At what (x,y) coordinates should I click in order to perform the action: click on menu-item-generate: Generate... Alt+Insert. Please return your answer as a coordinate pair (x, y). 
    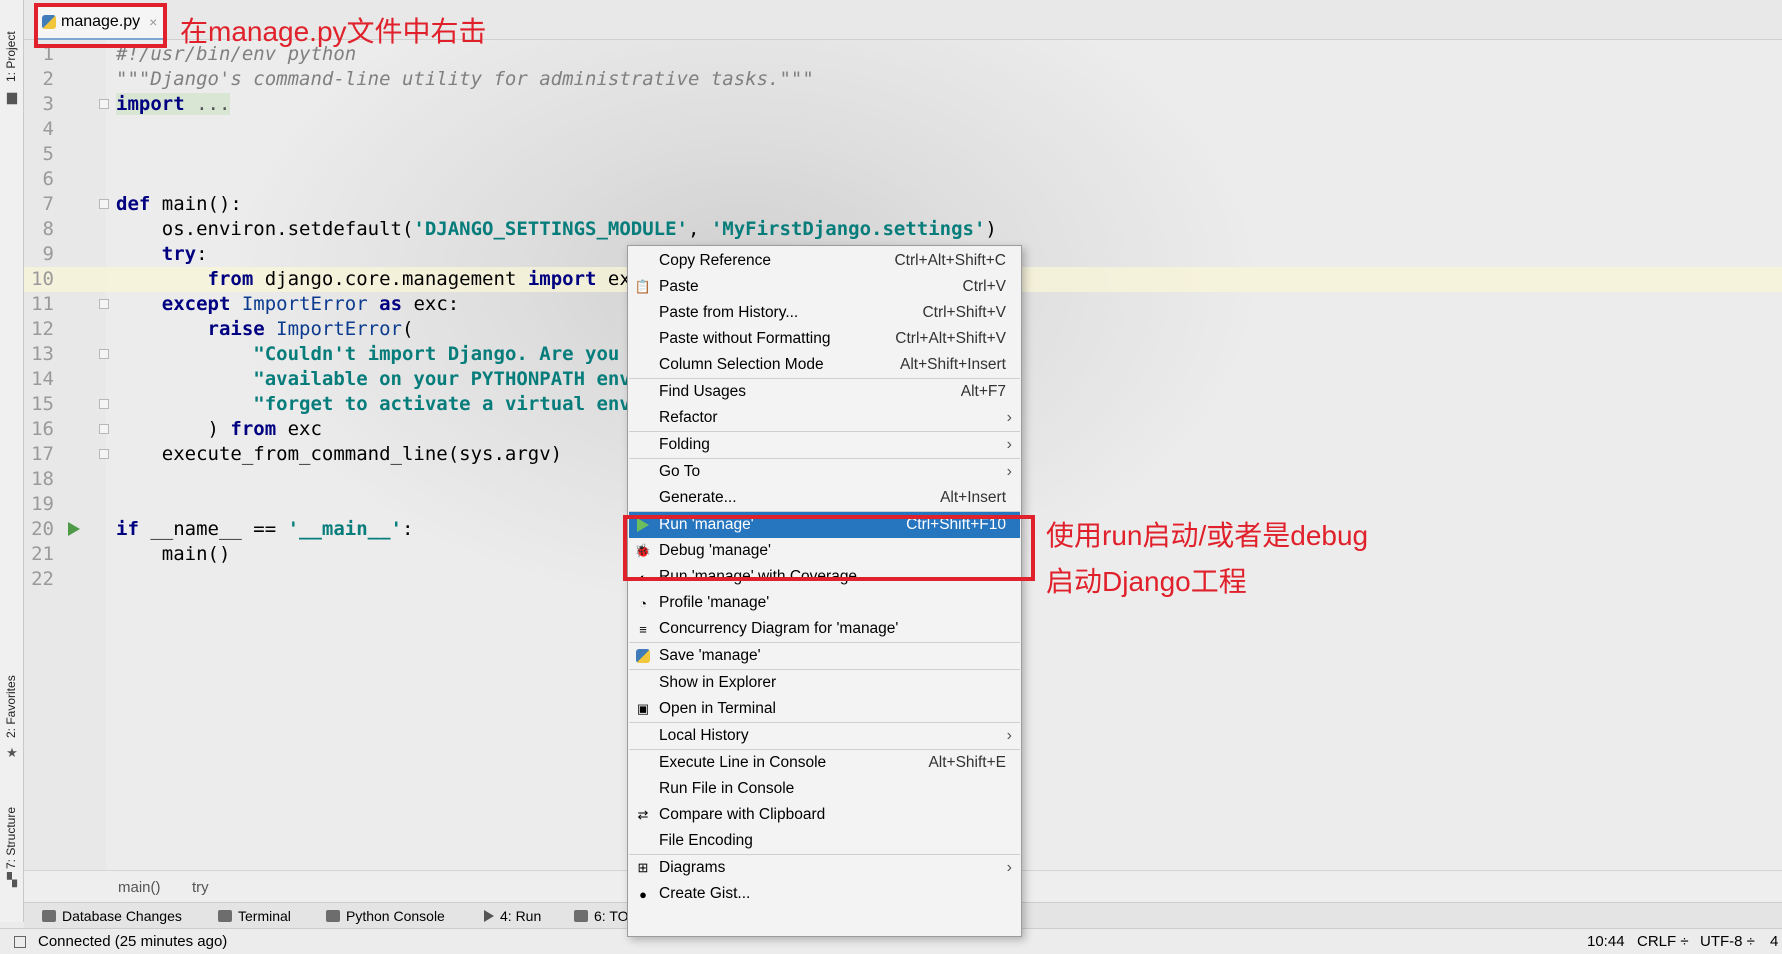
    Looking at the image, I should click on (824, 498).